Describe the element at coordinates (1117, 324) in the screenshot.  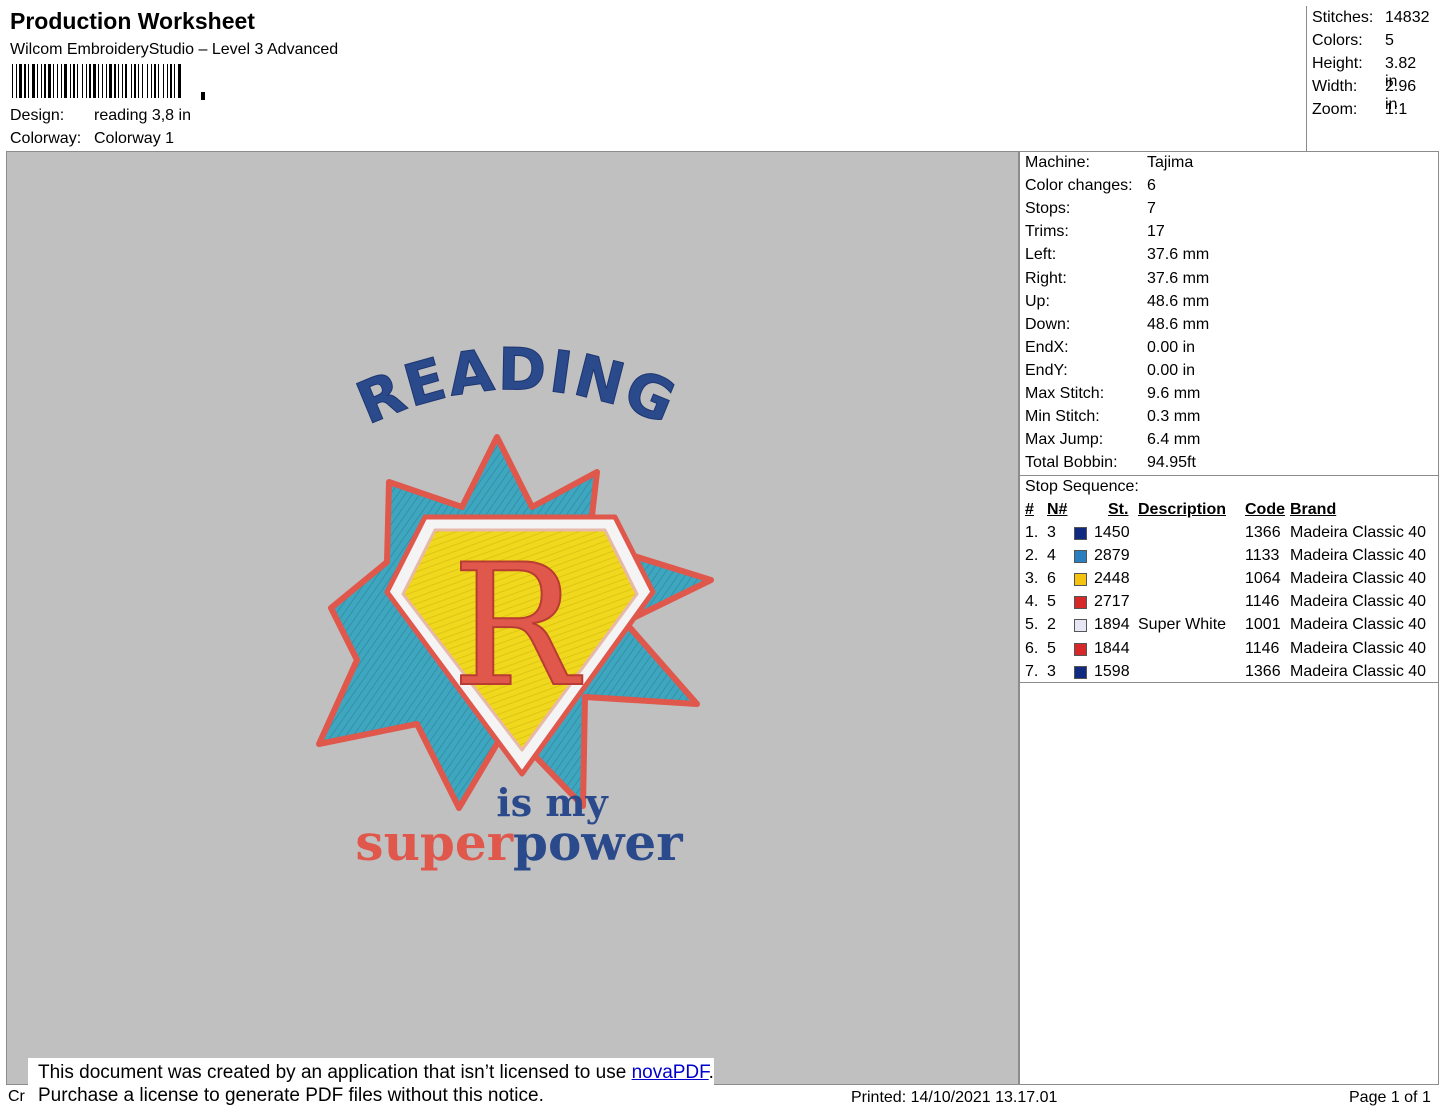
I see `info-row-down: Down: 48.6 mm` at that location.